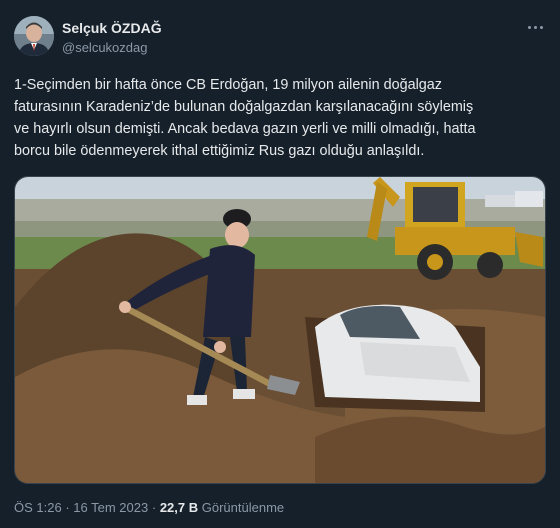 The width and height of the screenshot is (560, 528). What do you see at coordinates (38, 507) in the screenshot?
I see `tweet-time: ÖS 1:26` at bounding box center [38, 507].